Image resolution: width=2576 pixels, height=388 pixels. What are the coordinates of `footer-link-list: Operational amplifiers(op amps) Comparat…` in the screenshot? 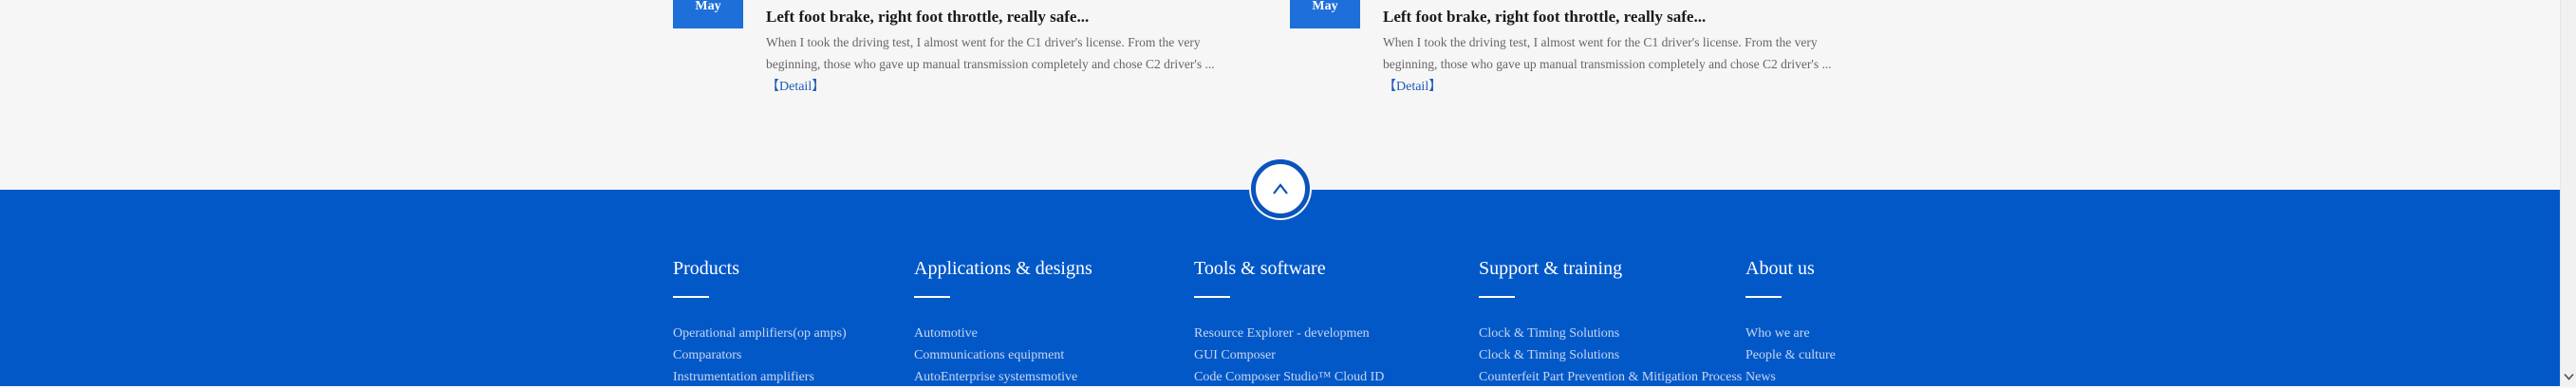 It's located at (760, 355).